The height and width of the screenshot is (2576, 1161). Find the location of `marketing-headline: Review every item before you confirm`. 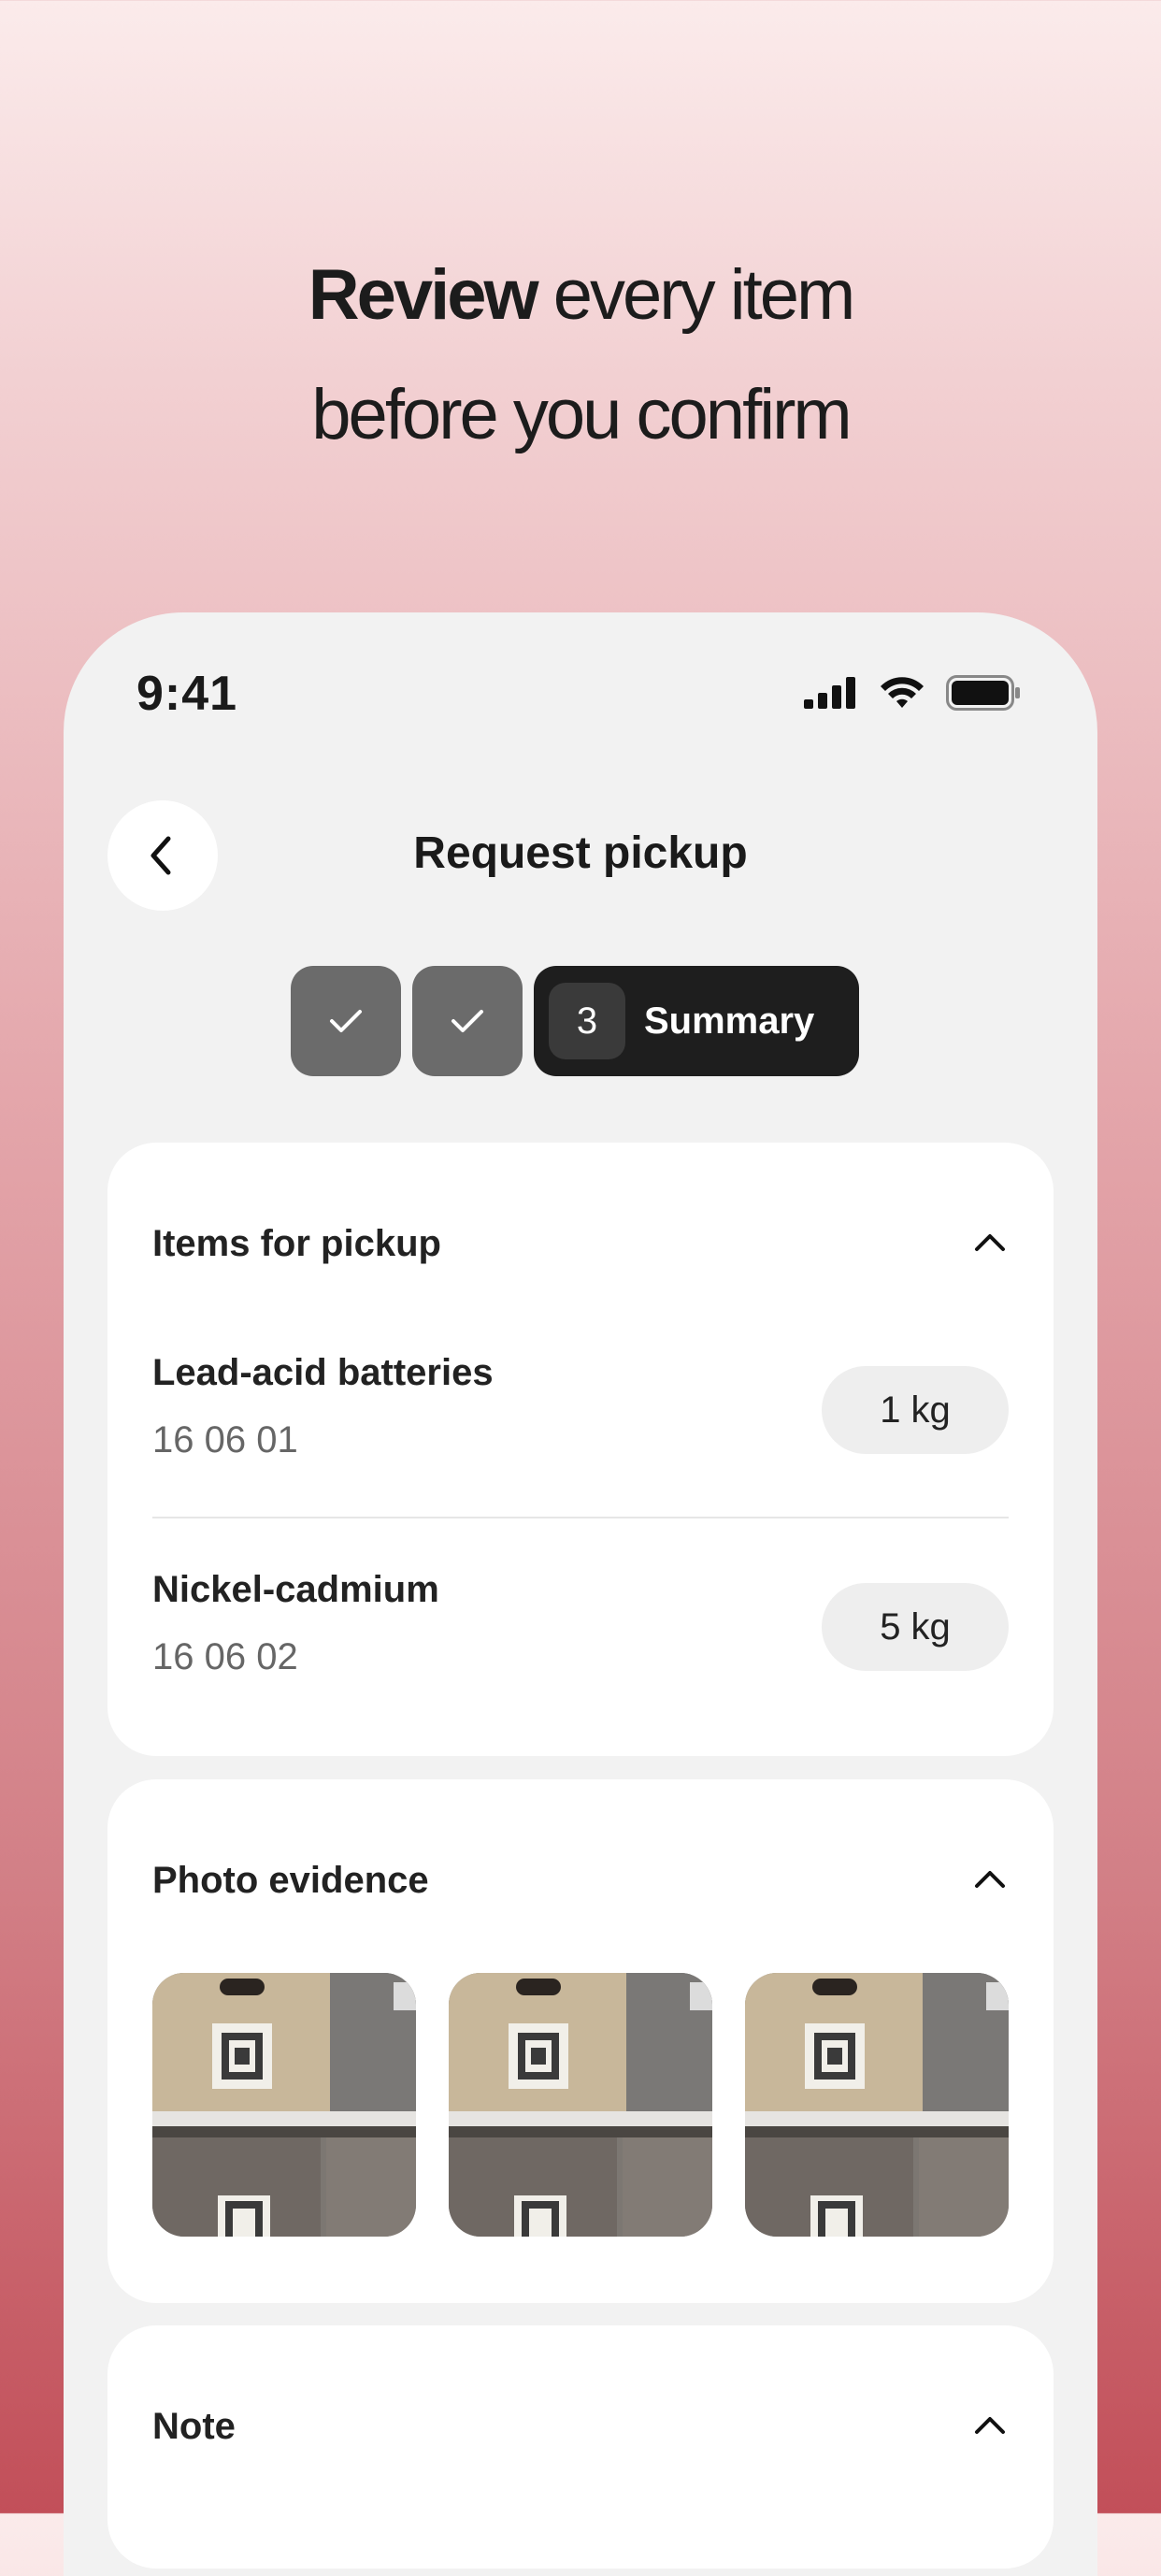

marketing-headline: Review every item before you confirm is located at coordinates (580, 356).